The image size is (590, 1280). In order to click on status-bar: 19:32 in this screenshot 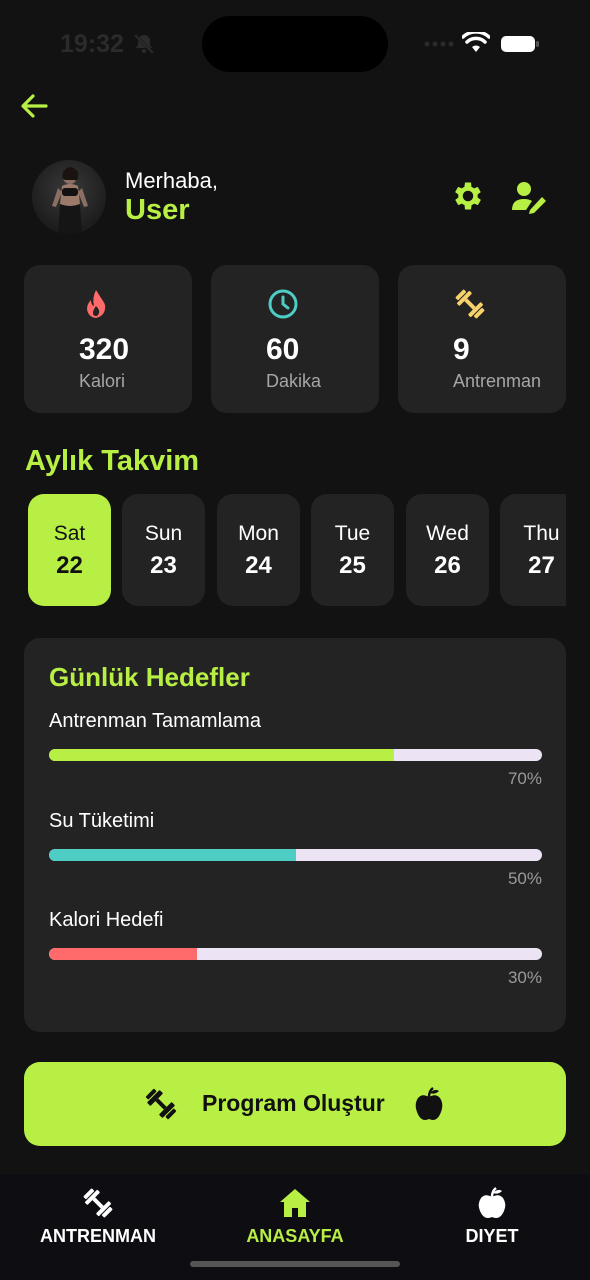, I will do `click(295, 44)`.